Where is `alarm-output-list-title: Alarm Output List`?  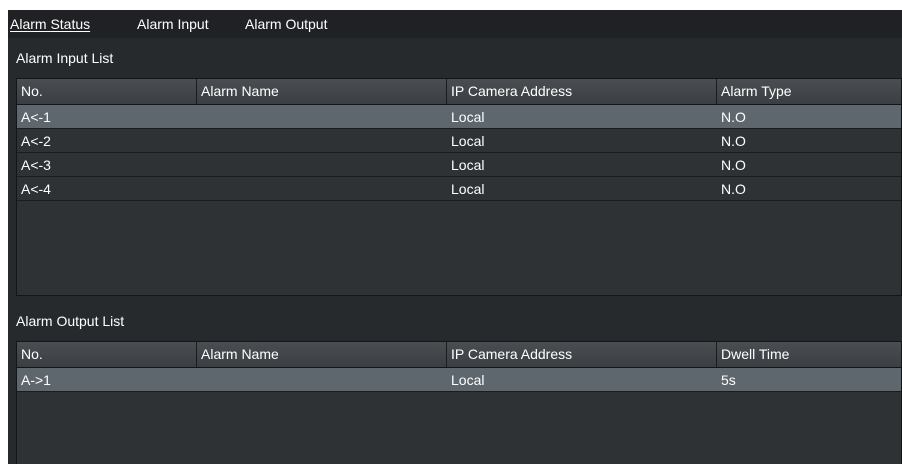 alarm-output-list-title: Alarm Output List is located at coordinates (70, 321).